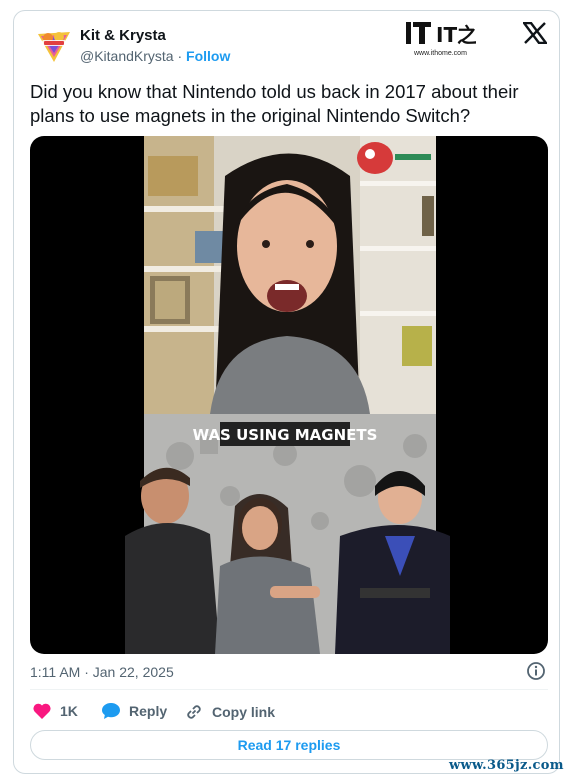 The image size is (572, 784). Describe the element at coordinates (536, 671) in the screenshot. I see `info-icon` at that location.